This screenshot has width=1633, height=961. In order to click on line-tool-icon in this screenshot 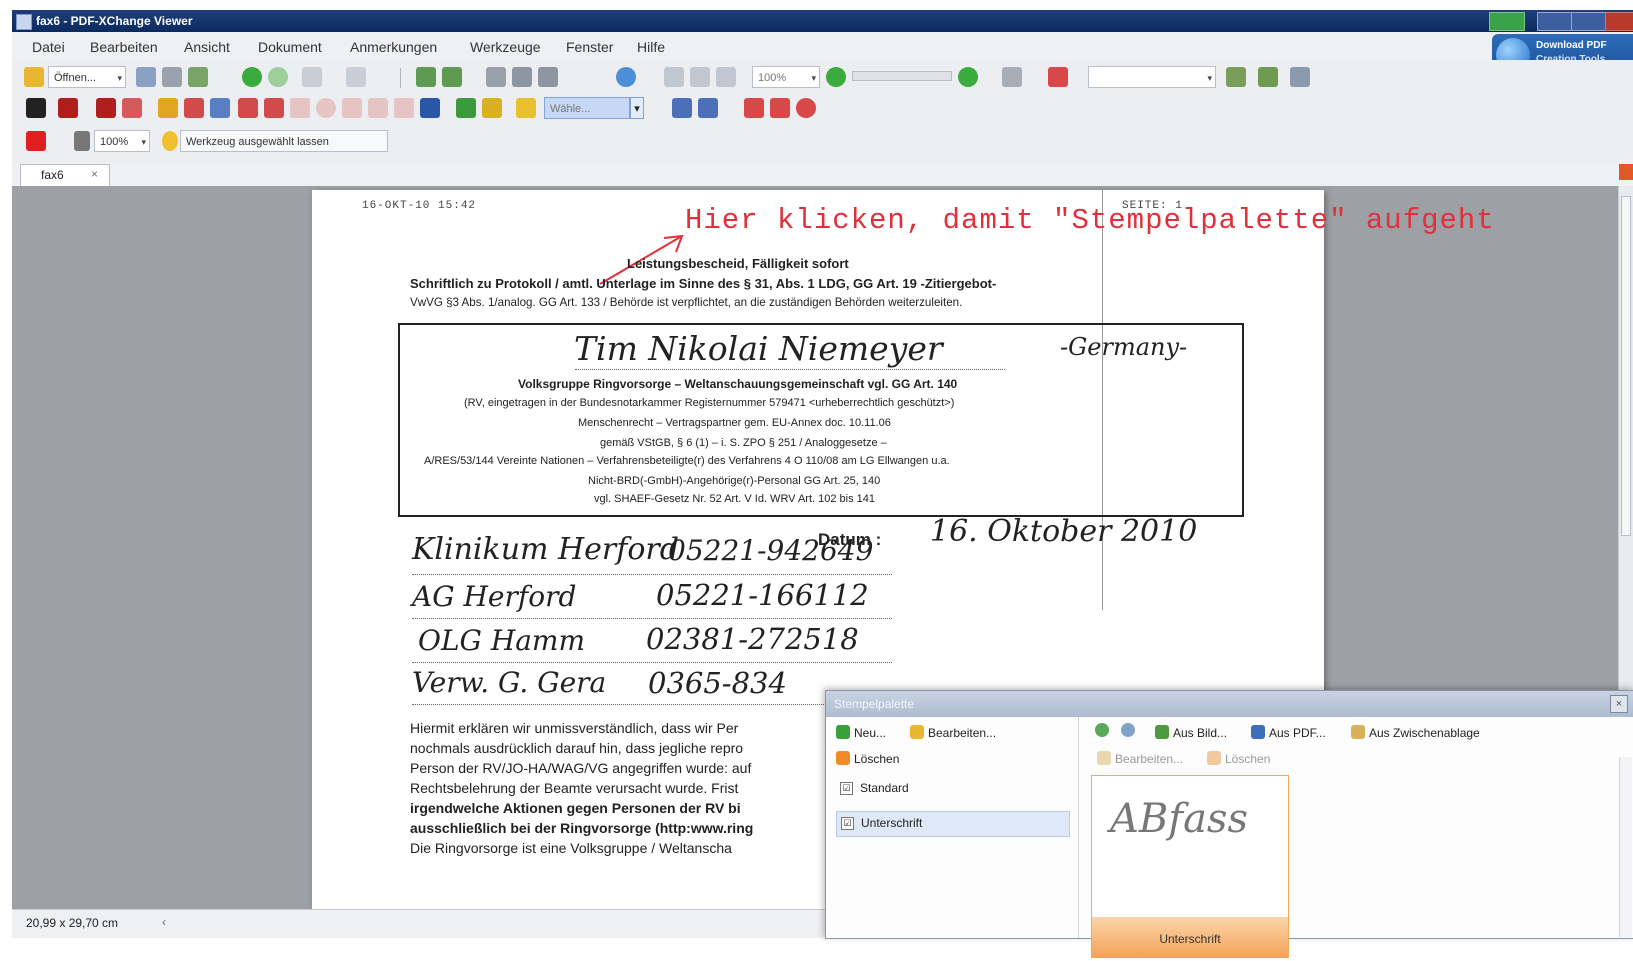, I will do `click(274, 108)`.